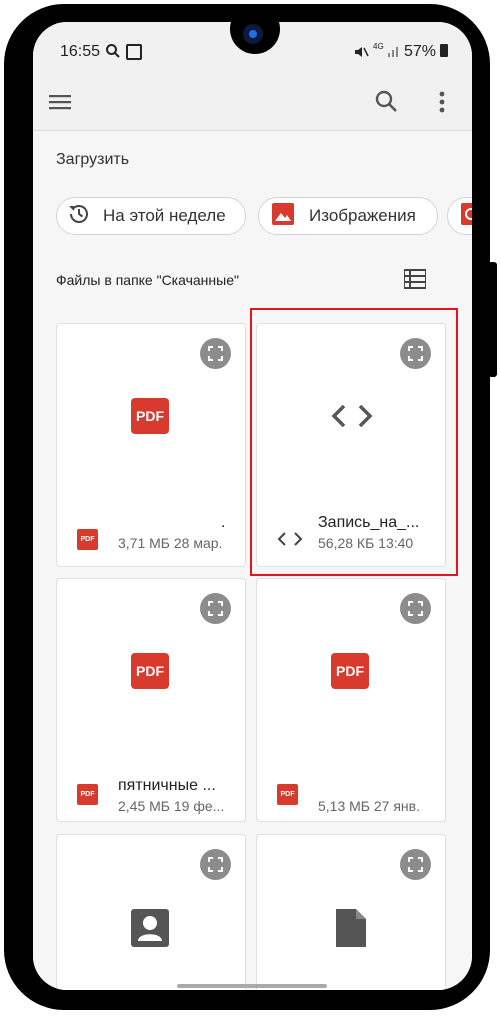  Describe the element at coordinates (80, 51) in the screenshot. I see `status-time: 16:55` at that location.